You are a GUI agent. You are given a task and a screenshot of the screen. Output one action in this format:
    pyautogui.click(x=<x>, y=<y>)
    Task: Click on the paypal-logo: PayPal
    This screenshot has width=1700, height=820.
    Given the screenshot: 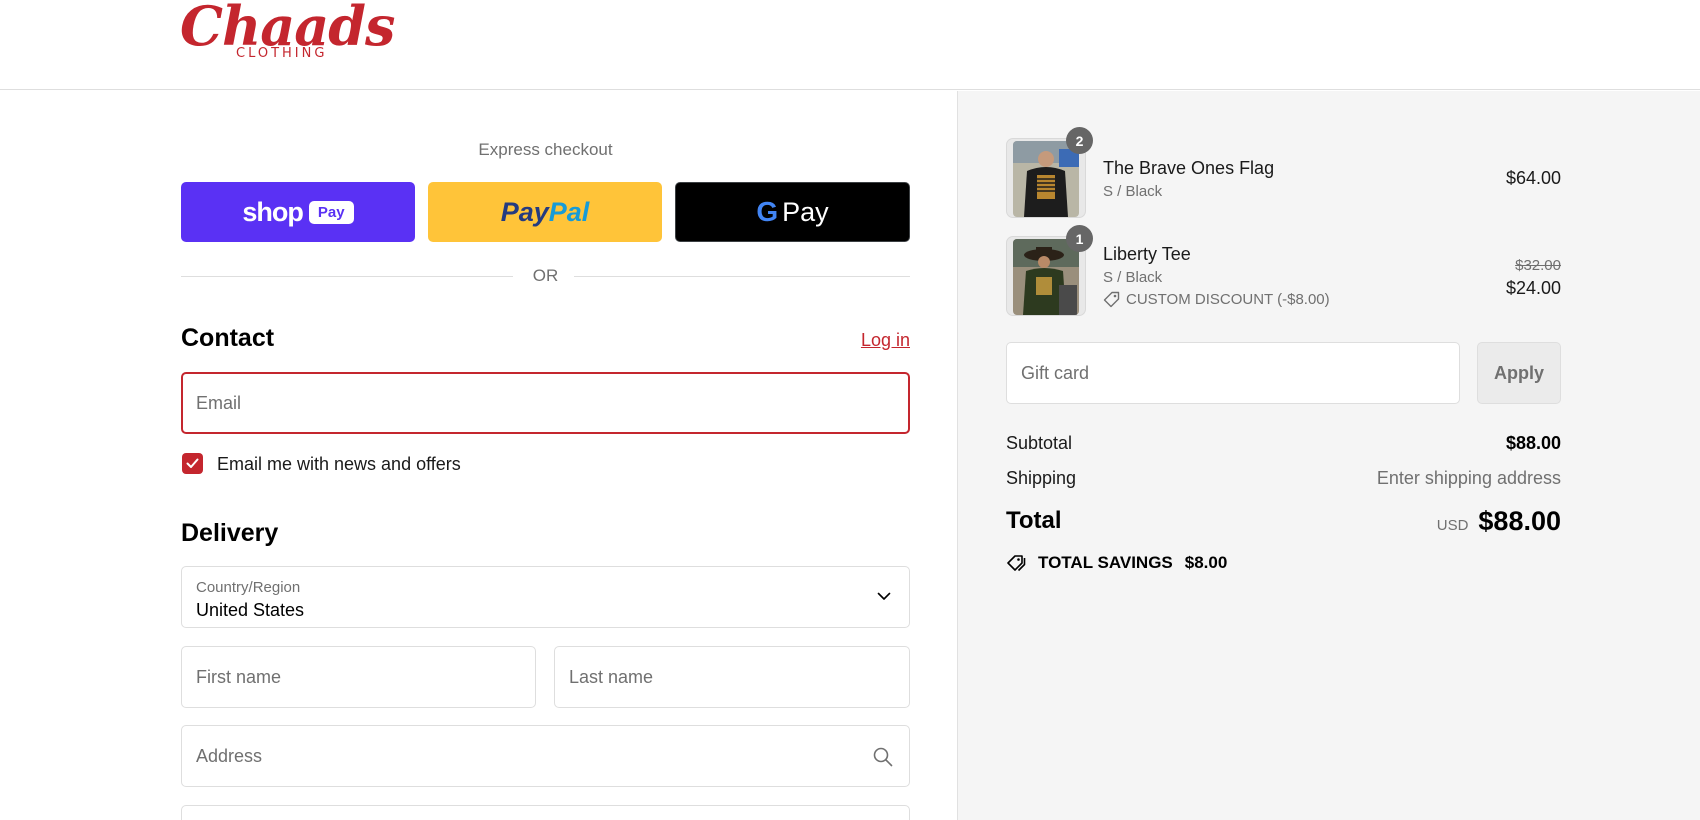 What is the action you would take?
    pyautogui.click(x=545, y=212)
    